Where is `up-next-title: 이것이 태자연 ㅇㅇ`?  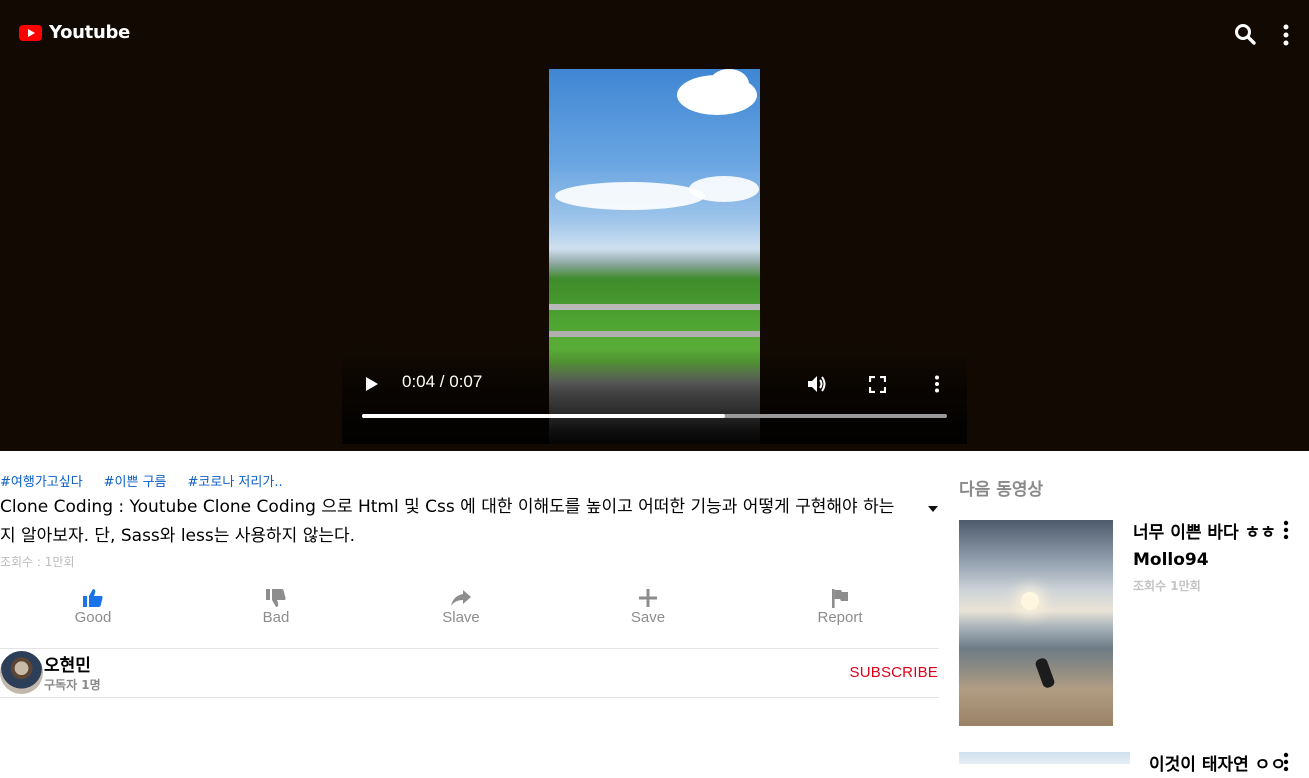
up-next-title: 이것이 태자연 ㅇㅇ is located at coordinates (1222, 765).